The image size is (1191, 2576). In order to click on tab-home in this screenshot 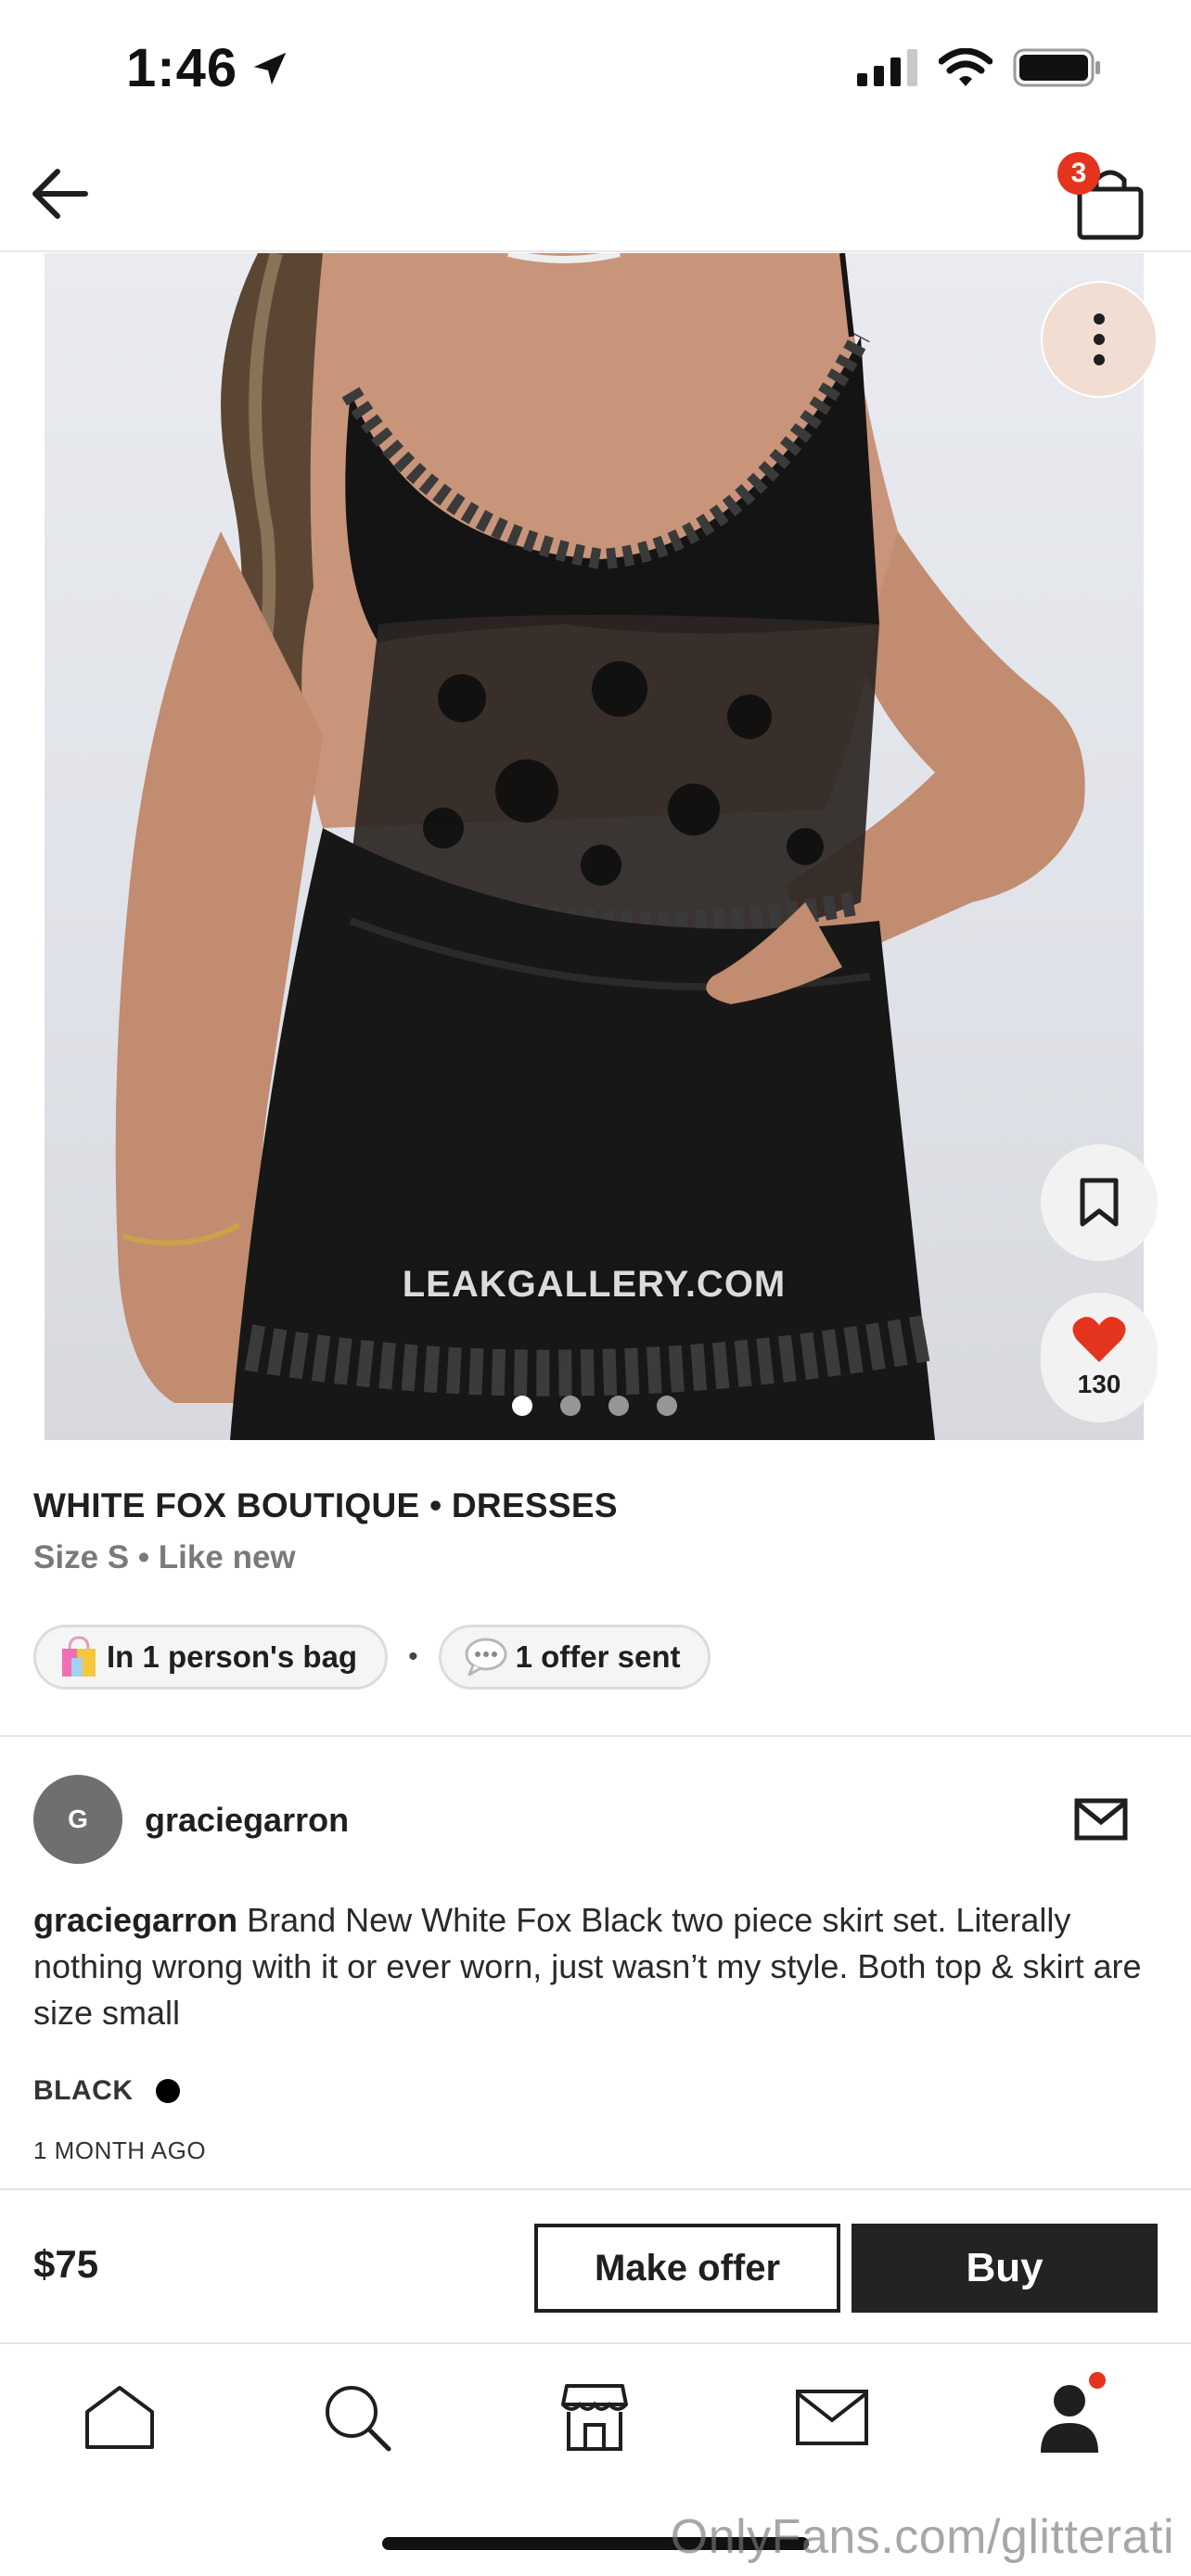, I will do `click(120, 2418)`.